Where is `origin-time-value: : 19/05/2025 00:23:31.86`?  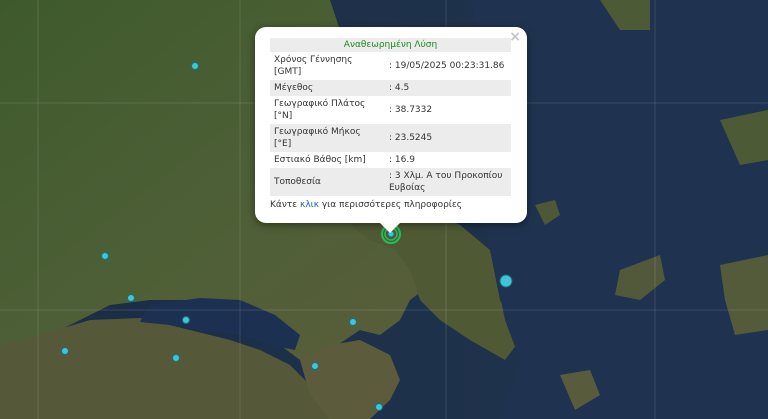
origin-time-value: : 19/05/2025 00:23:31.86 is located at coordinates (447, 66).